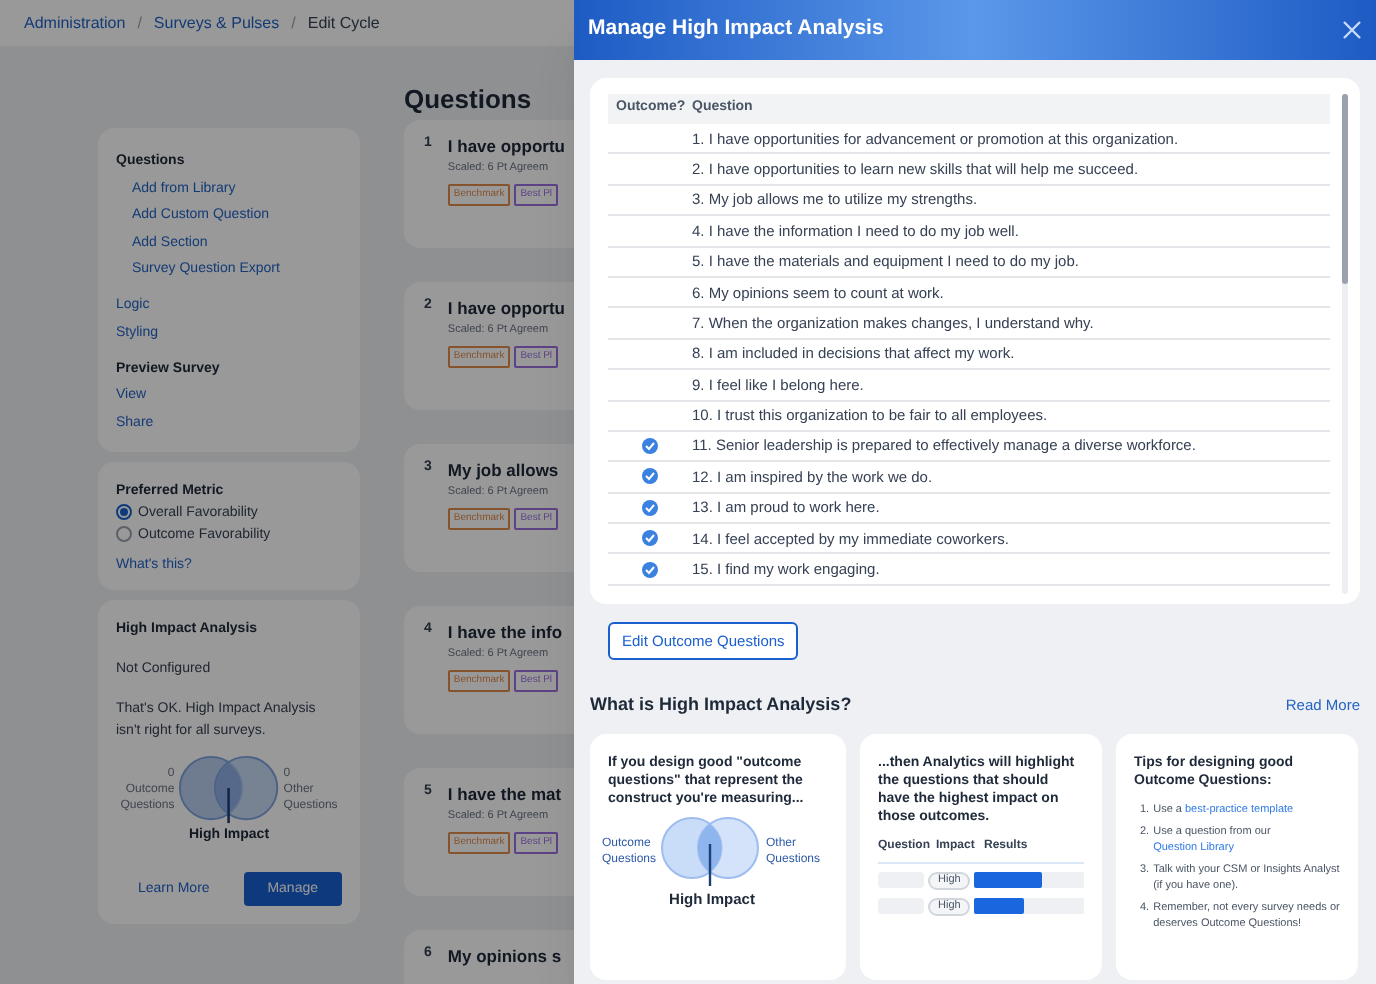  I want to click on modal-title: Manage High Impact Analysis, so click(736, 29).